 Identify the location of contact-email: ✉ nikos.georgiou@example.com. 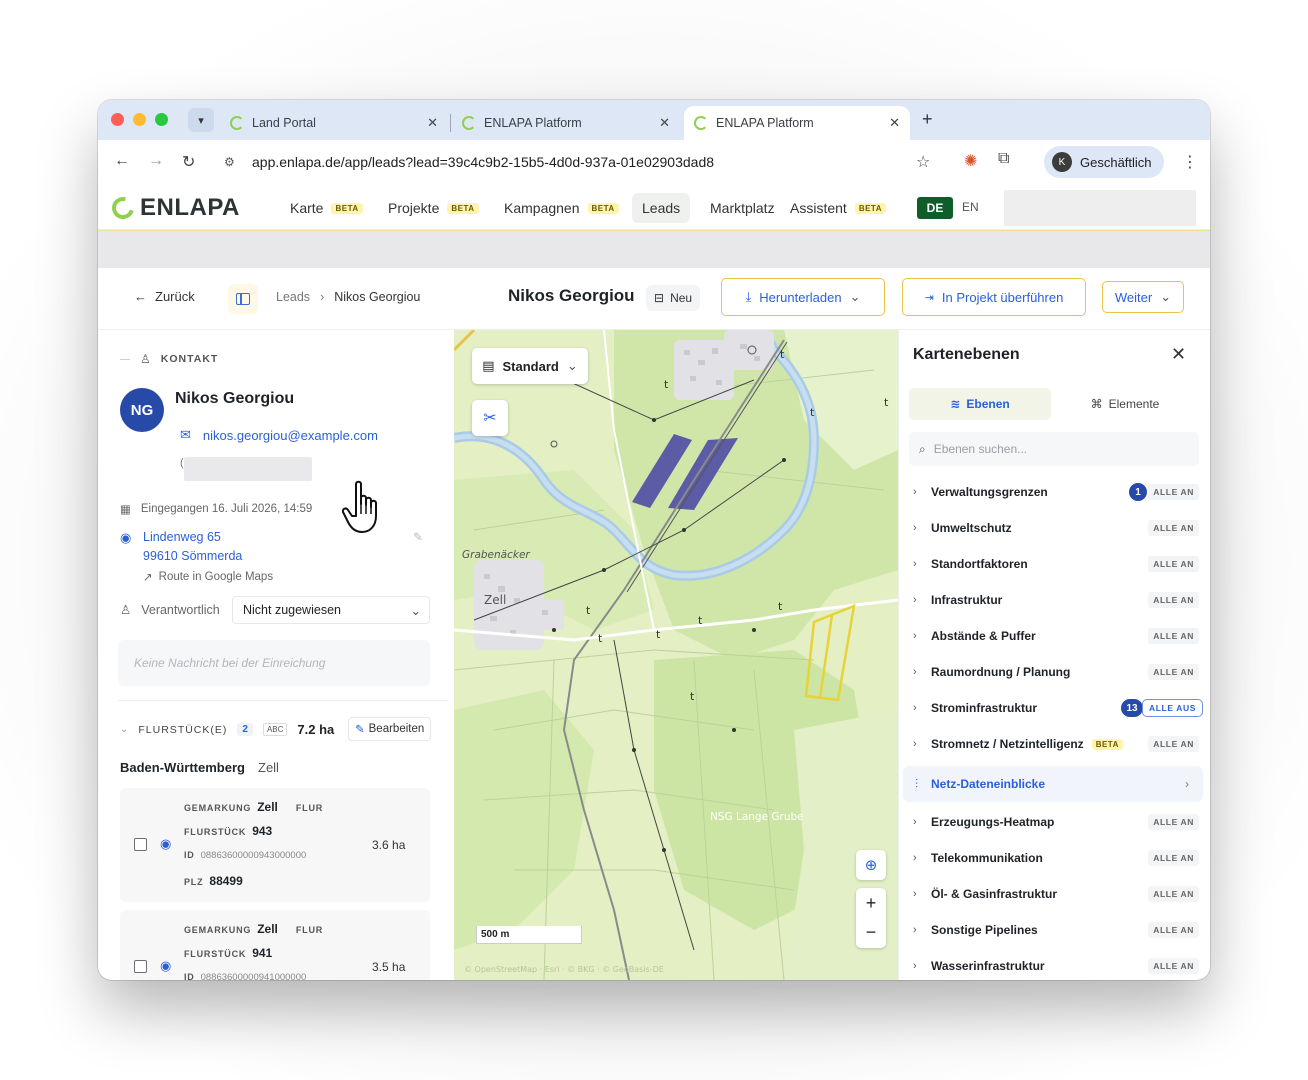
(279, 435).